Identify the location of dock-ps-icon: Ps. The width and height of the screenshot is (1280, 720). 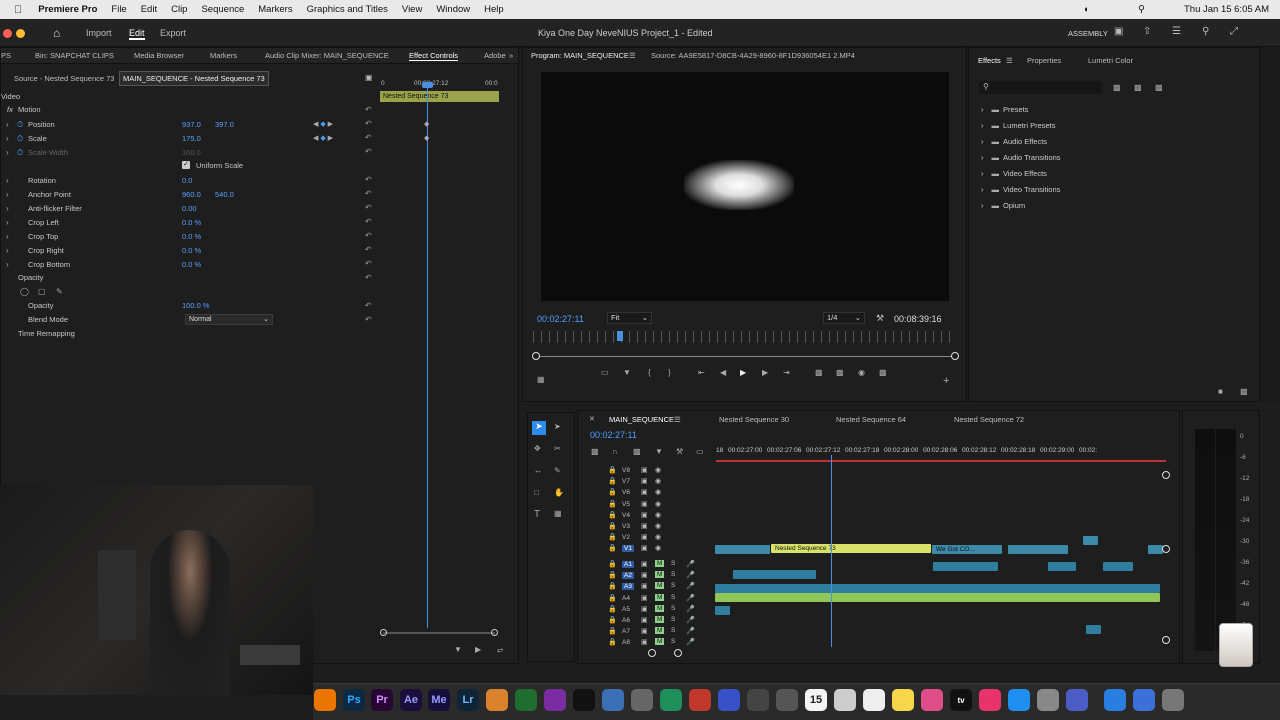
(354, 700).